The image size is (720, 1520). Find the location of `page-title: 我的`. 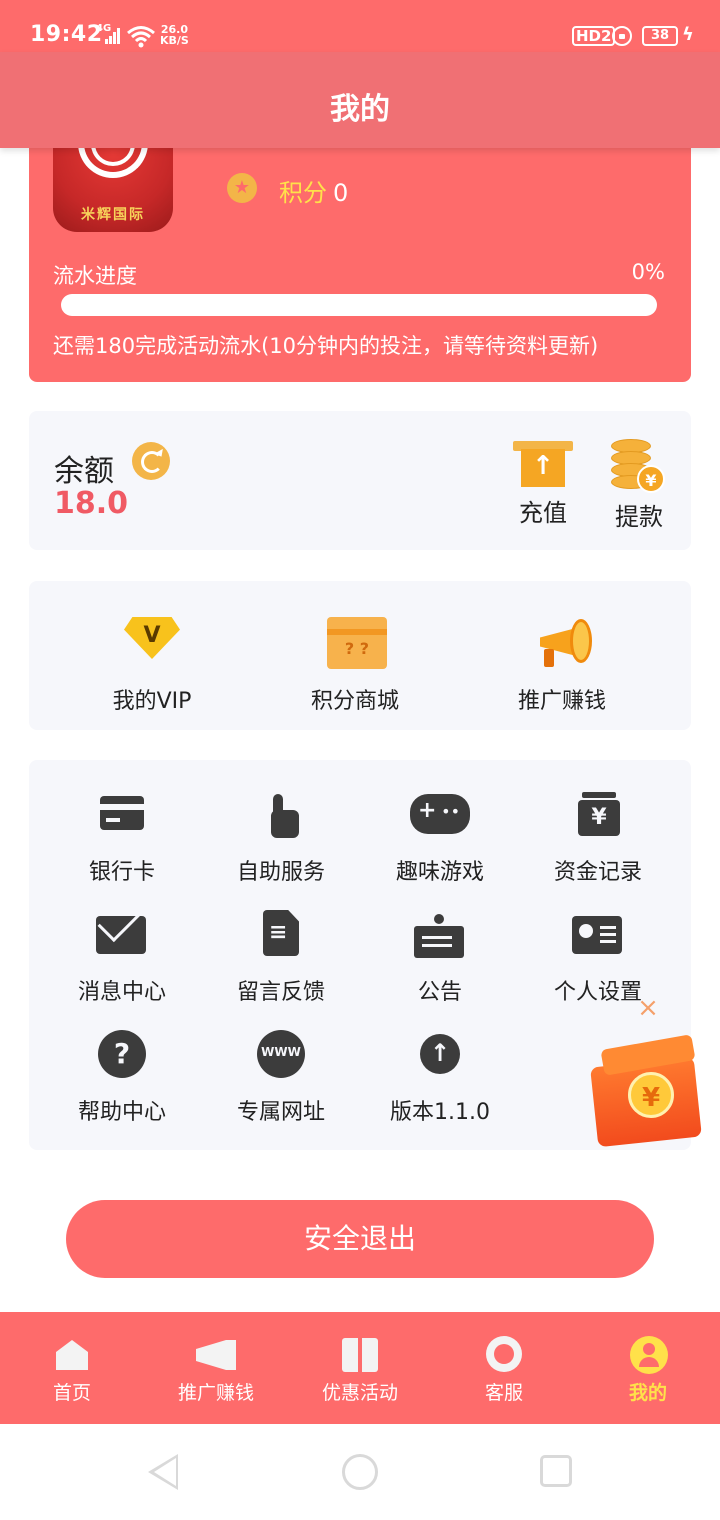

page-title: 我的 is located at coordinates (360, 109).